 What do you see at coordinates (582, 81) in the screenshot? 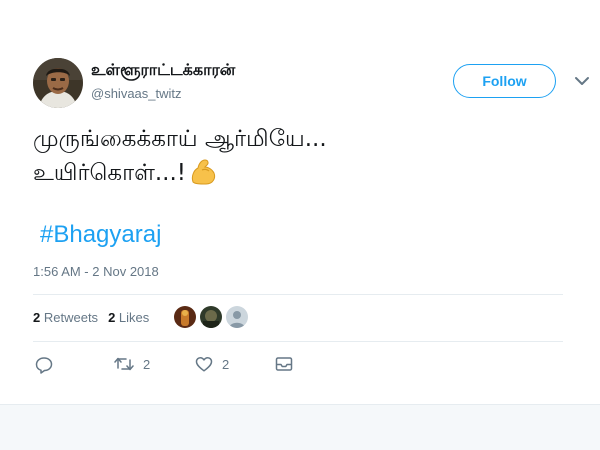
I see `chevron-down-icon` at bounding box center [582, 81].